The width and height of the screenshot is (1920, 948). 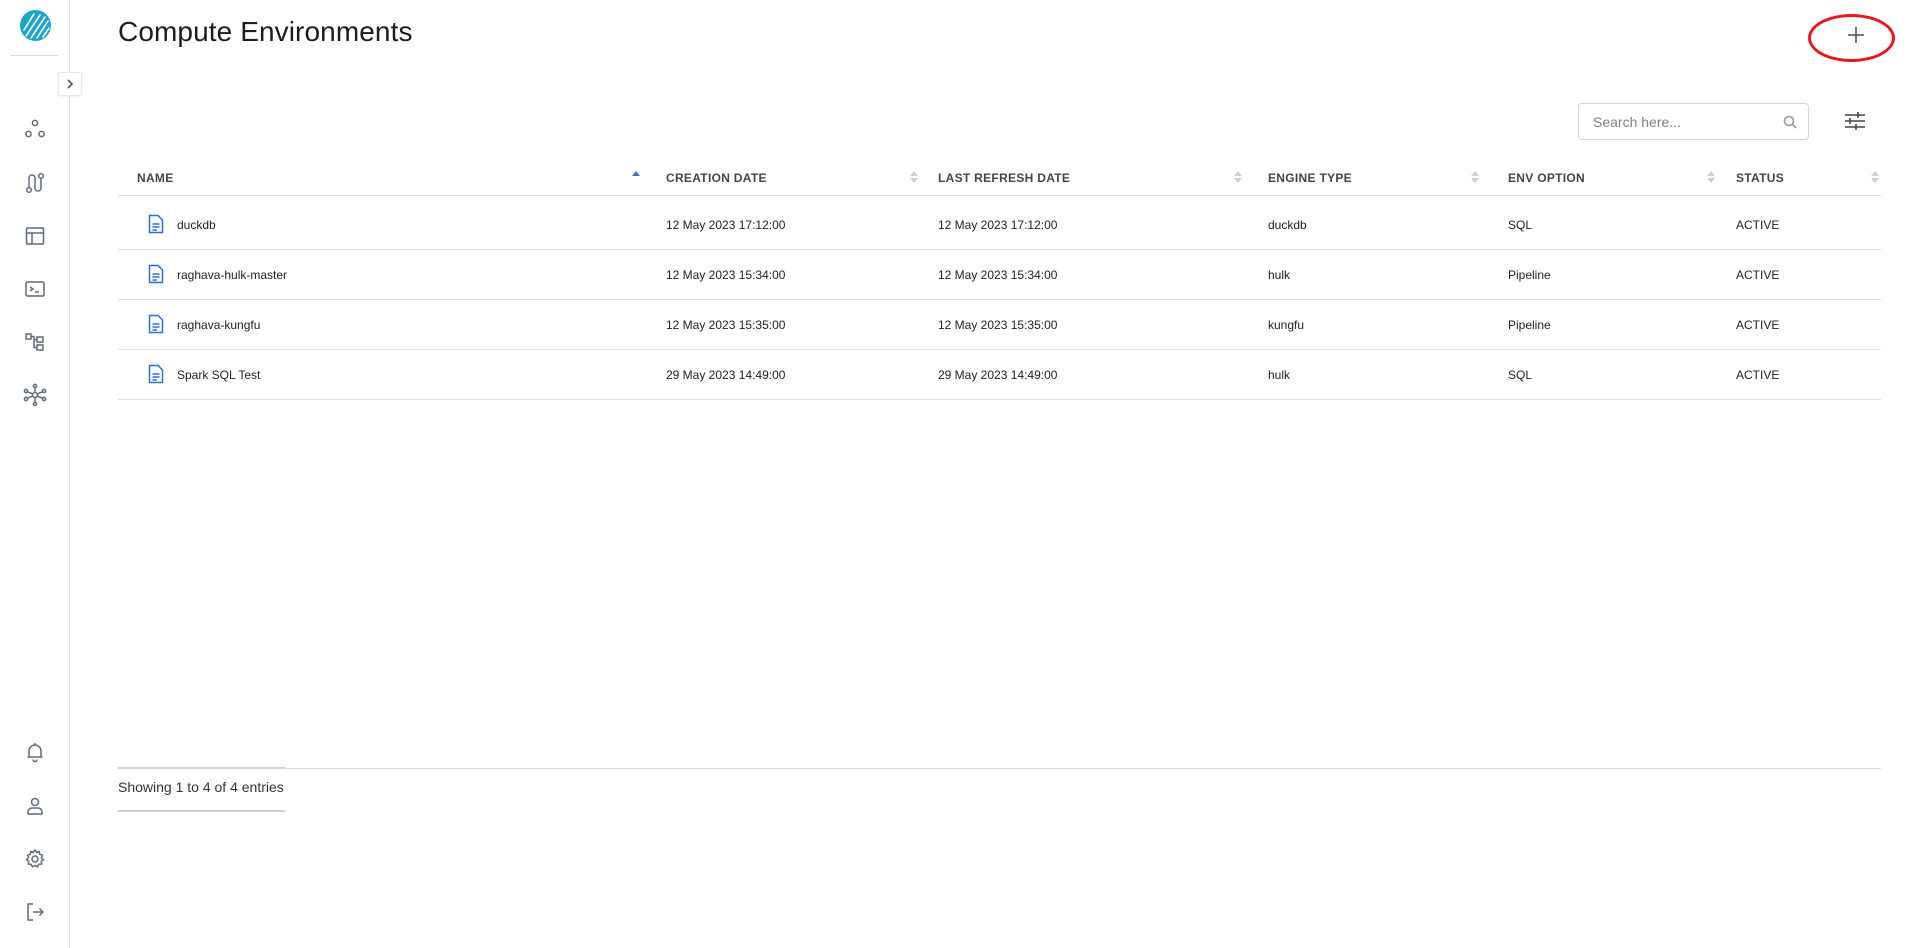 I want to click on plus-icon, so click(x=1856, y=35).